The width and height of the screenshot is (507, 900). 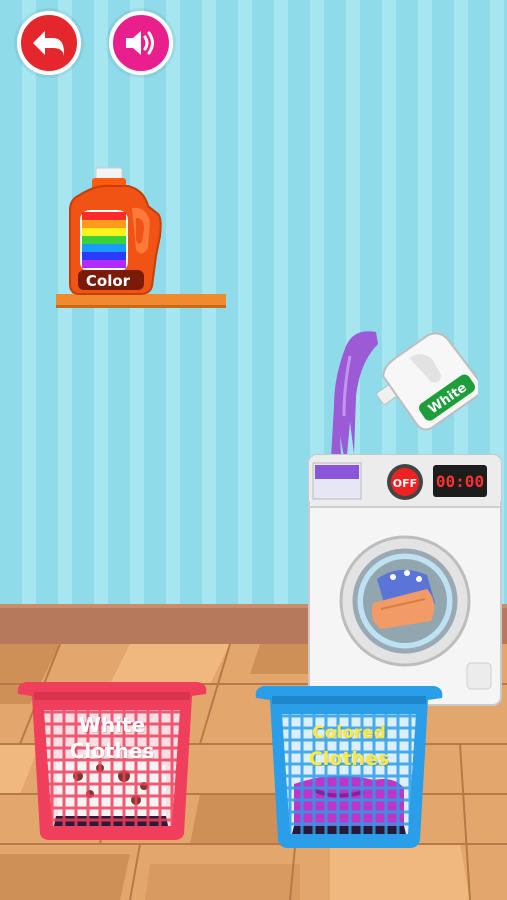 What do you see at coordinates (141, 301) in the screenshot?
I see `wall-shelf` at bounding box center [141, 301].